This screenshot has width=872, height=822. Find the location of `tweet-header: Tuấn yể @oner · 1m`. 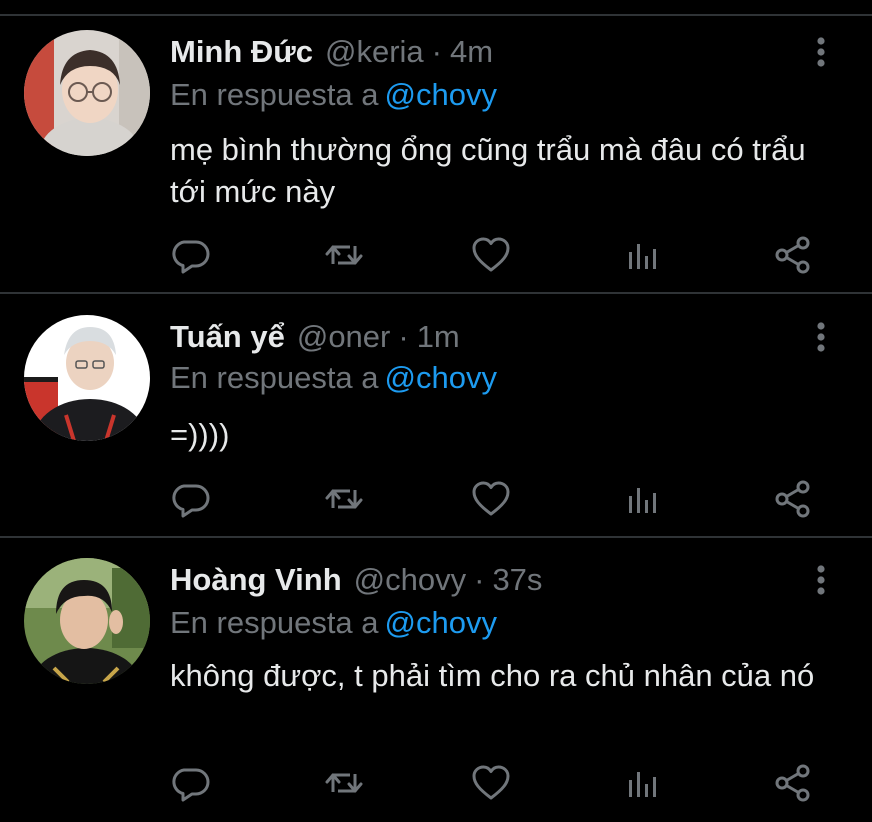

tweet-header: Tuấn yể @oner · 1m is located at coordinates (315, 337).